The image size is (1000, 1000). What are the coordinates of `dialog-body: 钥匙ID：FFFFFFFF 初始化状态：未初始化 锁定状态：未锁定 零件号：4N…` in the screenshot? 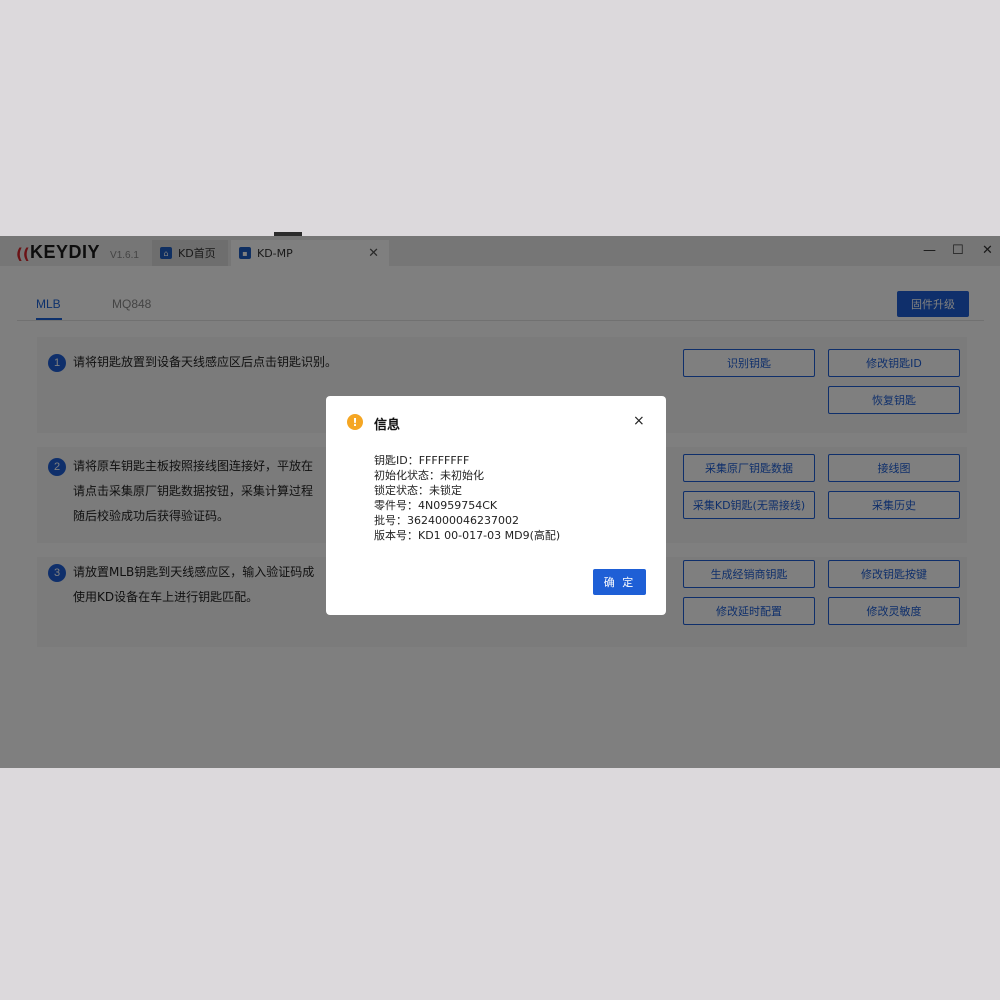 It's located at (467, 498).